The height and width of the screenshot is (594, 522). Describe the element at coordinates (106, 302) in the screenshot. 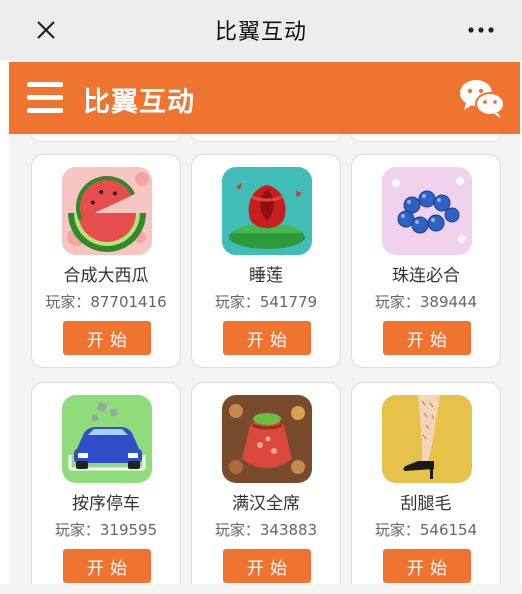

I see `player-count: 玩家：87701416` at that location.